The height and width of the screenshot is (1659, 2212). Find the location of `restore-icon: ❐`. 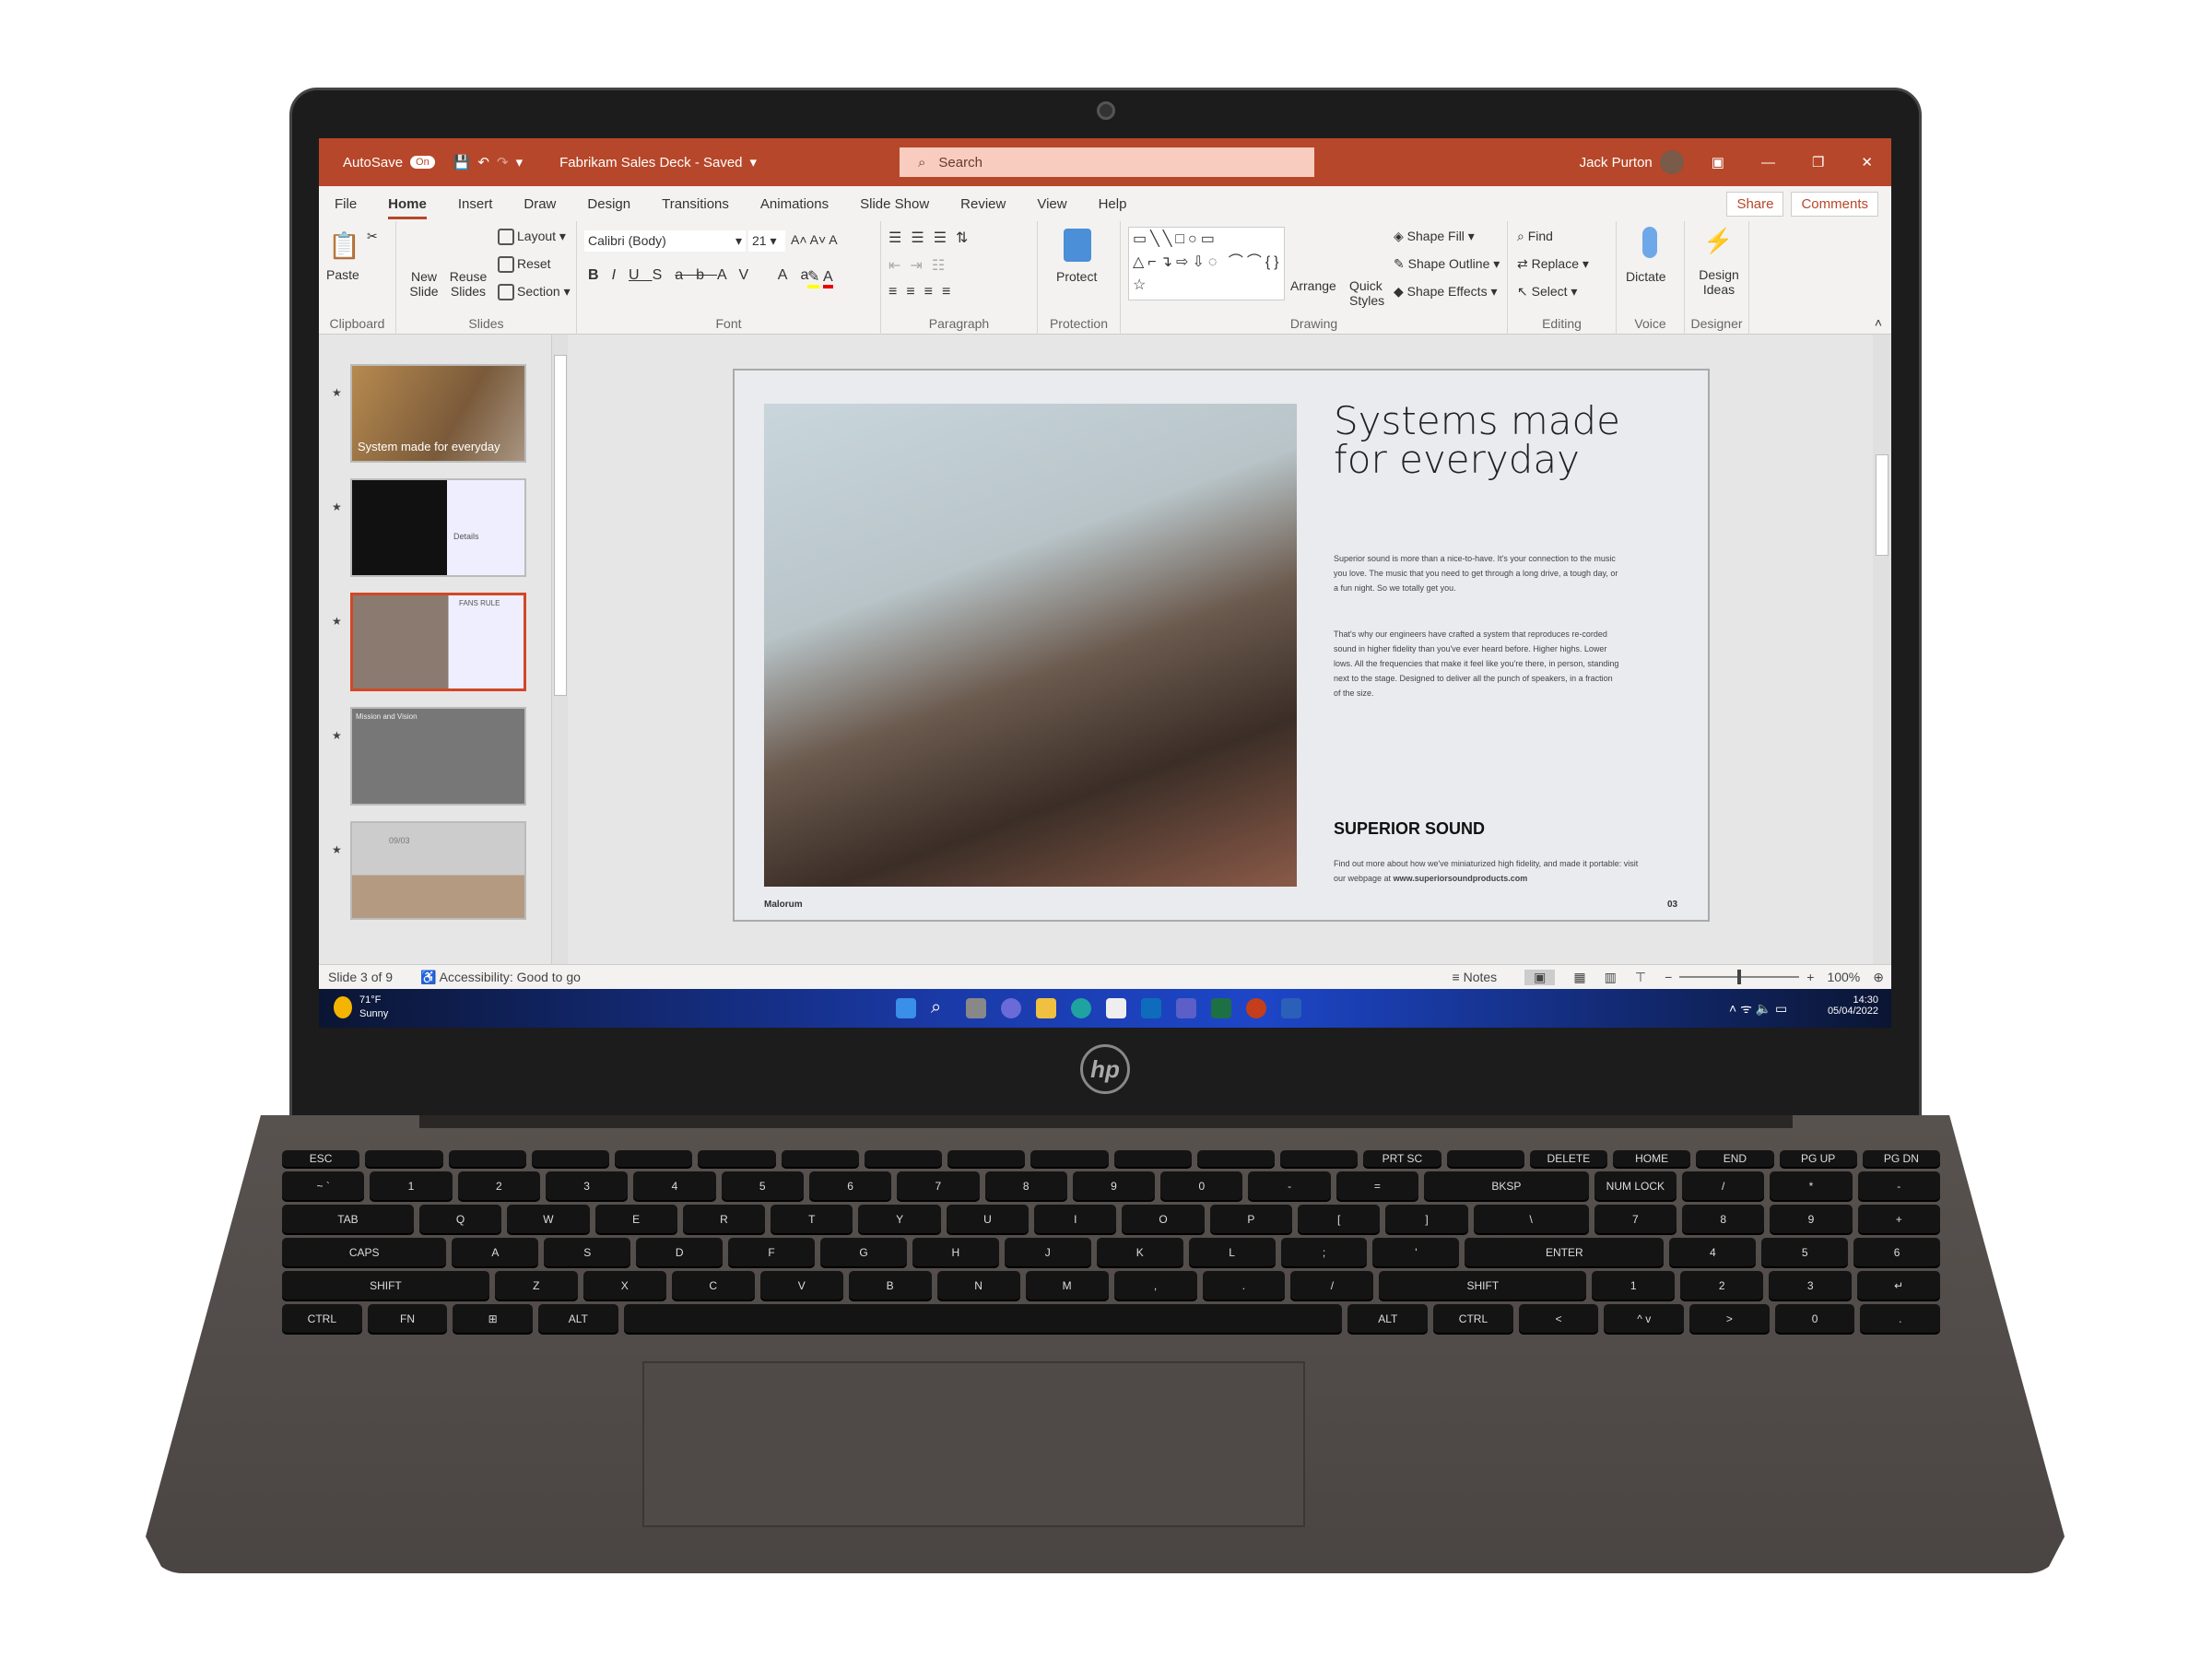

restore-icon: ❐ is located at coordinates (1818, 162).